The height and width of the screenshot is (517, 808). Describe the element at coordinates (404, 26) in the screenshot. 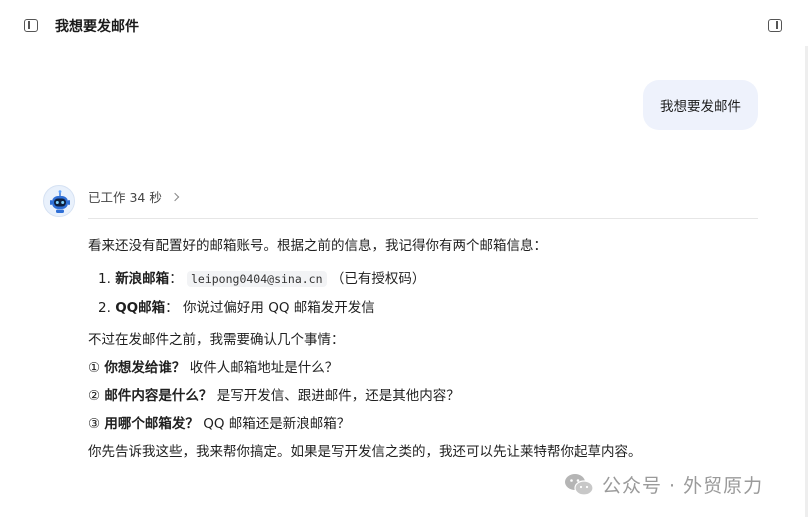

I see `header: 我想要发邮件` at that location.